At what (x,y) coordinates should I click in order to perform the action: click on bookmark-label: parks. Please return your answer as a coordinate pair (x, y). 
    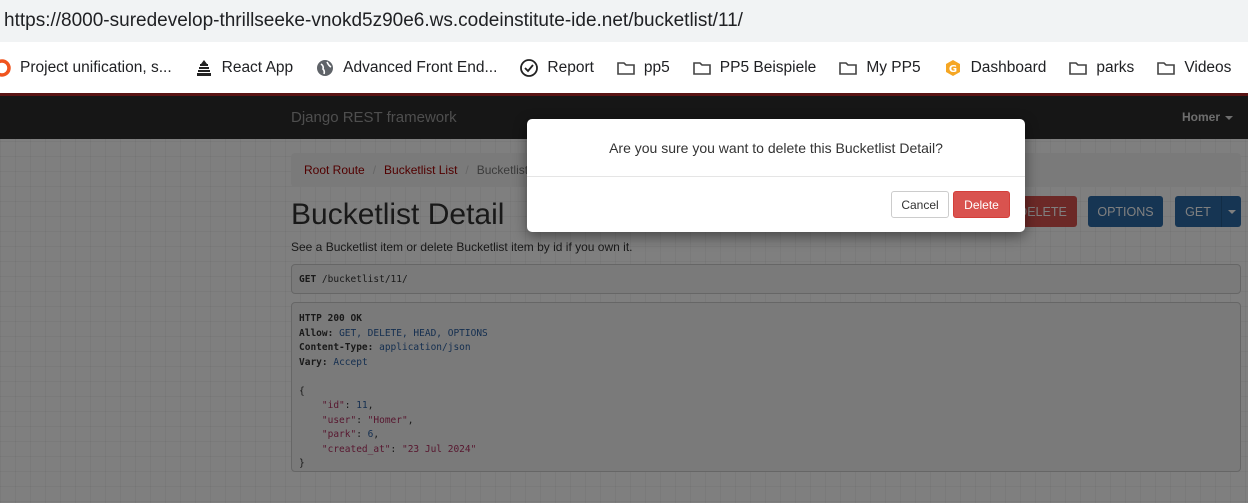
    Looking at the image, I should click on (1115, 67).